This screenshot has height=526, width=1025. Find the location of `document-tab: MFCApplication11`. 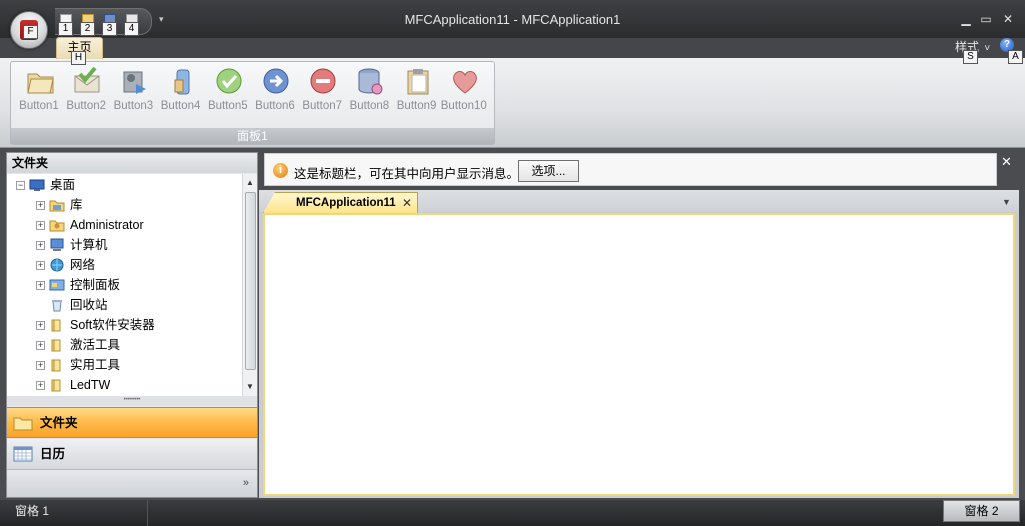

document-tab: MFCApplication11 is located at coordinates (340, 202).